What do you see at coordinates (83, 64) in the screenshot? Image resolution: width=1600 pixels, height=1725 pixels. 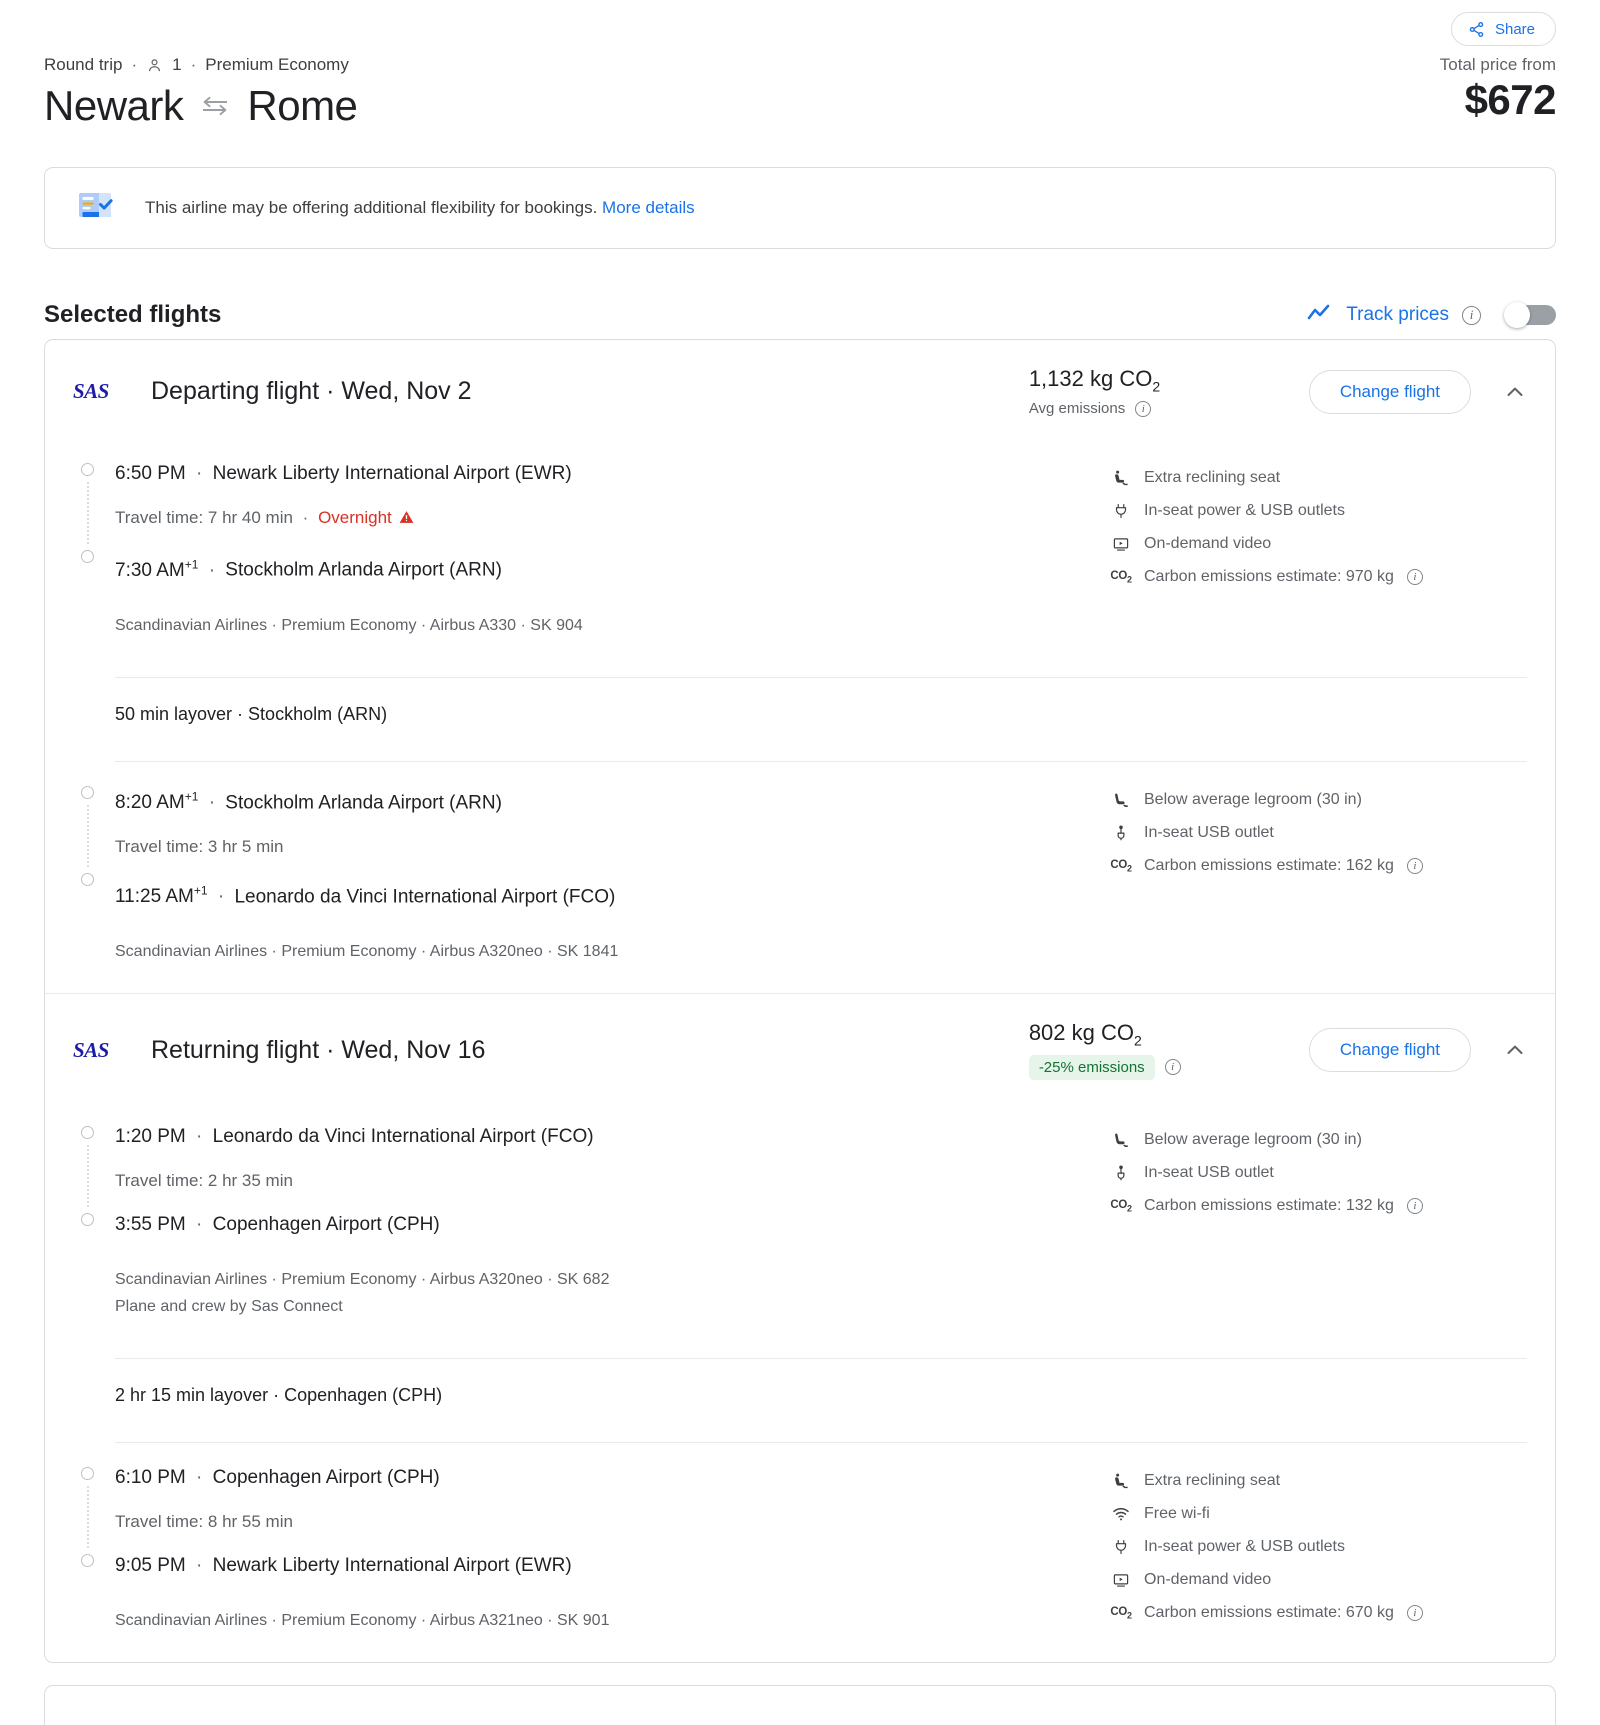 I see `trip-type-label: Round trip` at bounding box center [83, 64].